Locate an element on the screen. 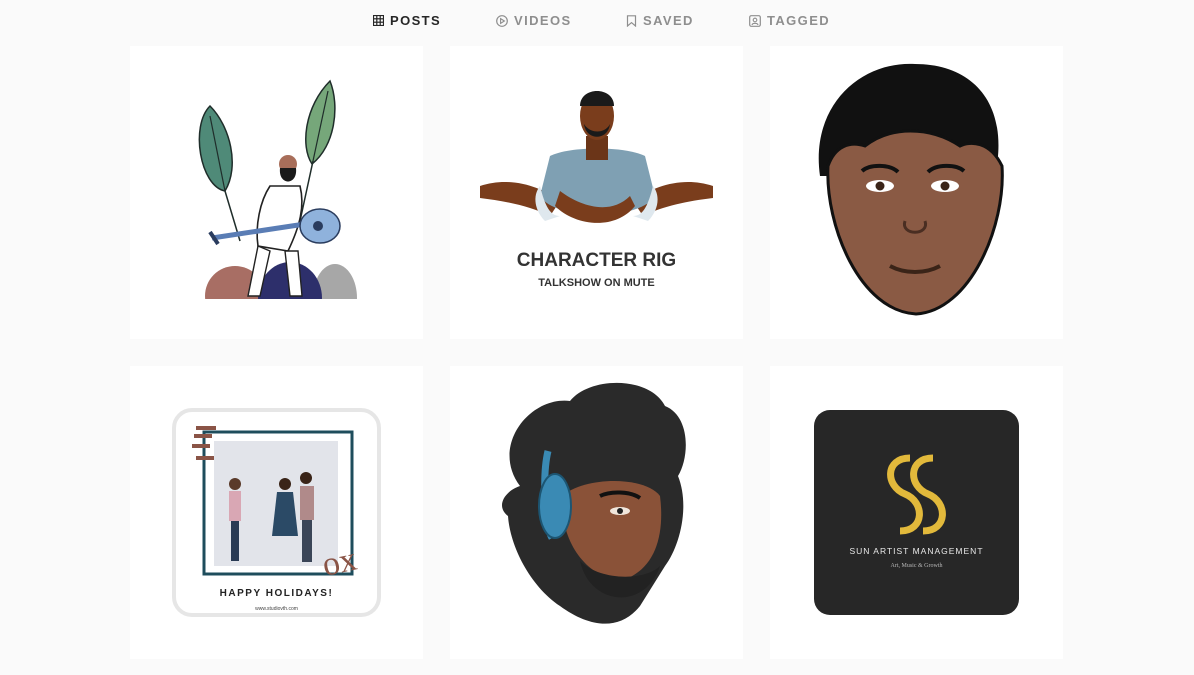 Image resolution: width=1194 pixels, height=675 pixels. post-caption-title: CHARACTER RIG is located at coordinates (596, 260).